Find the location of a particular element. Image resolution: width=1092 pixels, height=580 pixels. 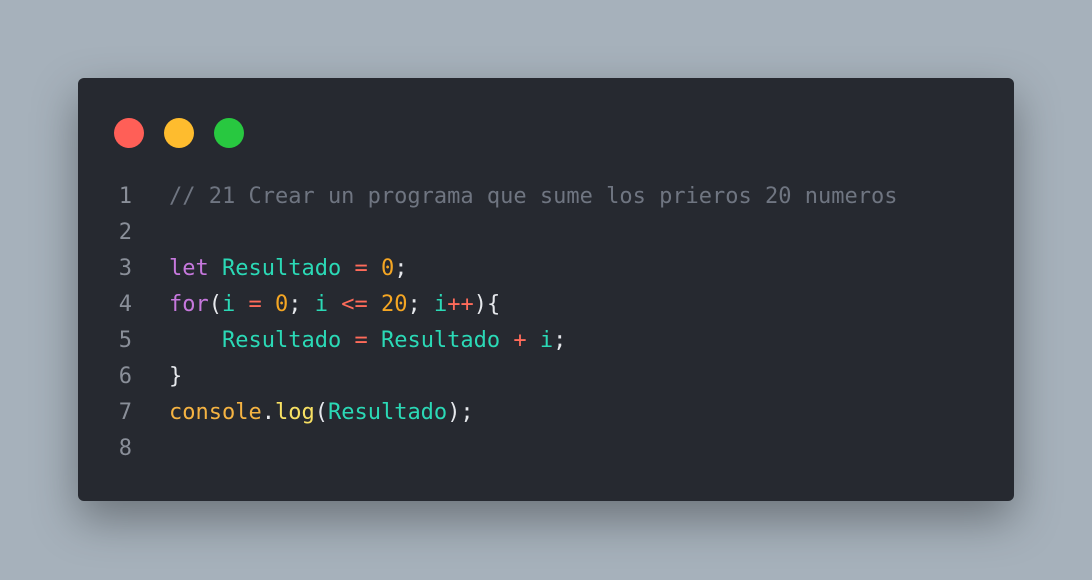

code-token: + is located at coordinates (520, 340).